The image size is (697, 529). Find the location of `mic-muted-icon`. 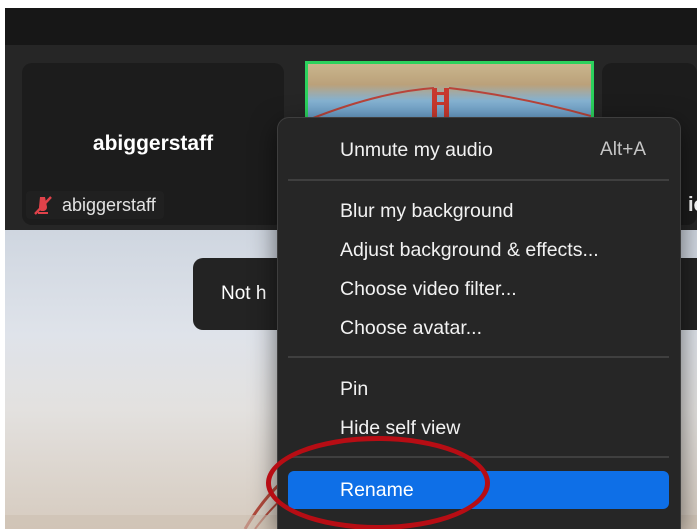

mic-muted-icon is located at coordinates (43, 205).